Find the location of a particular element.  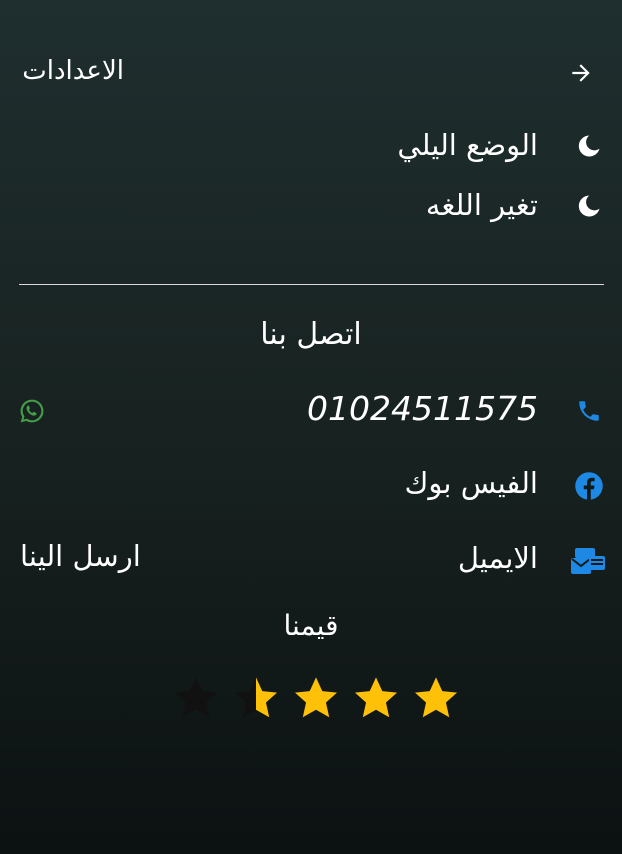

back-button is located at coordinates (581, 73).